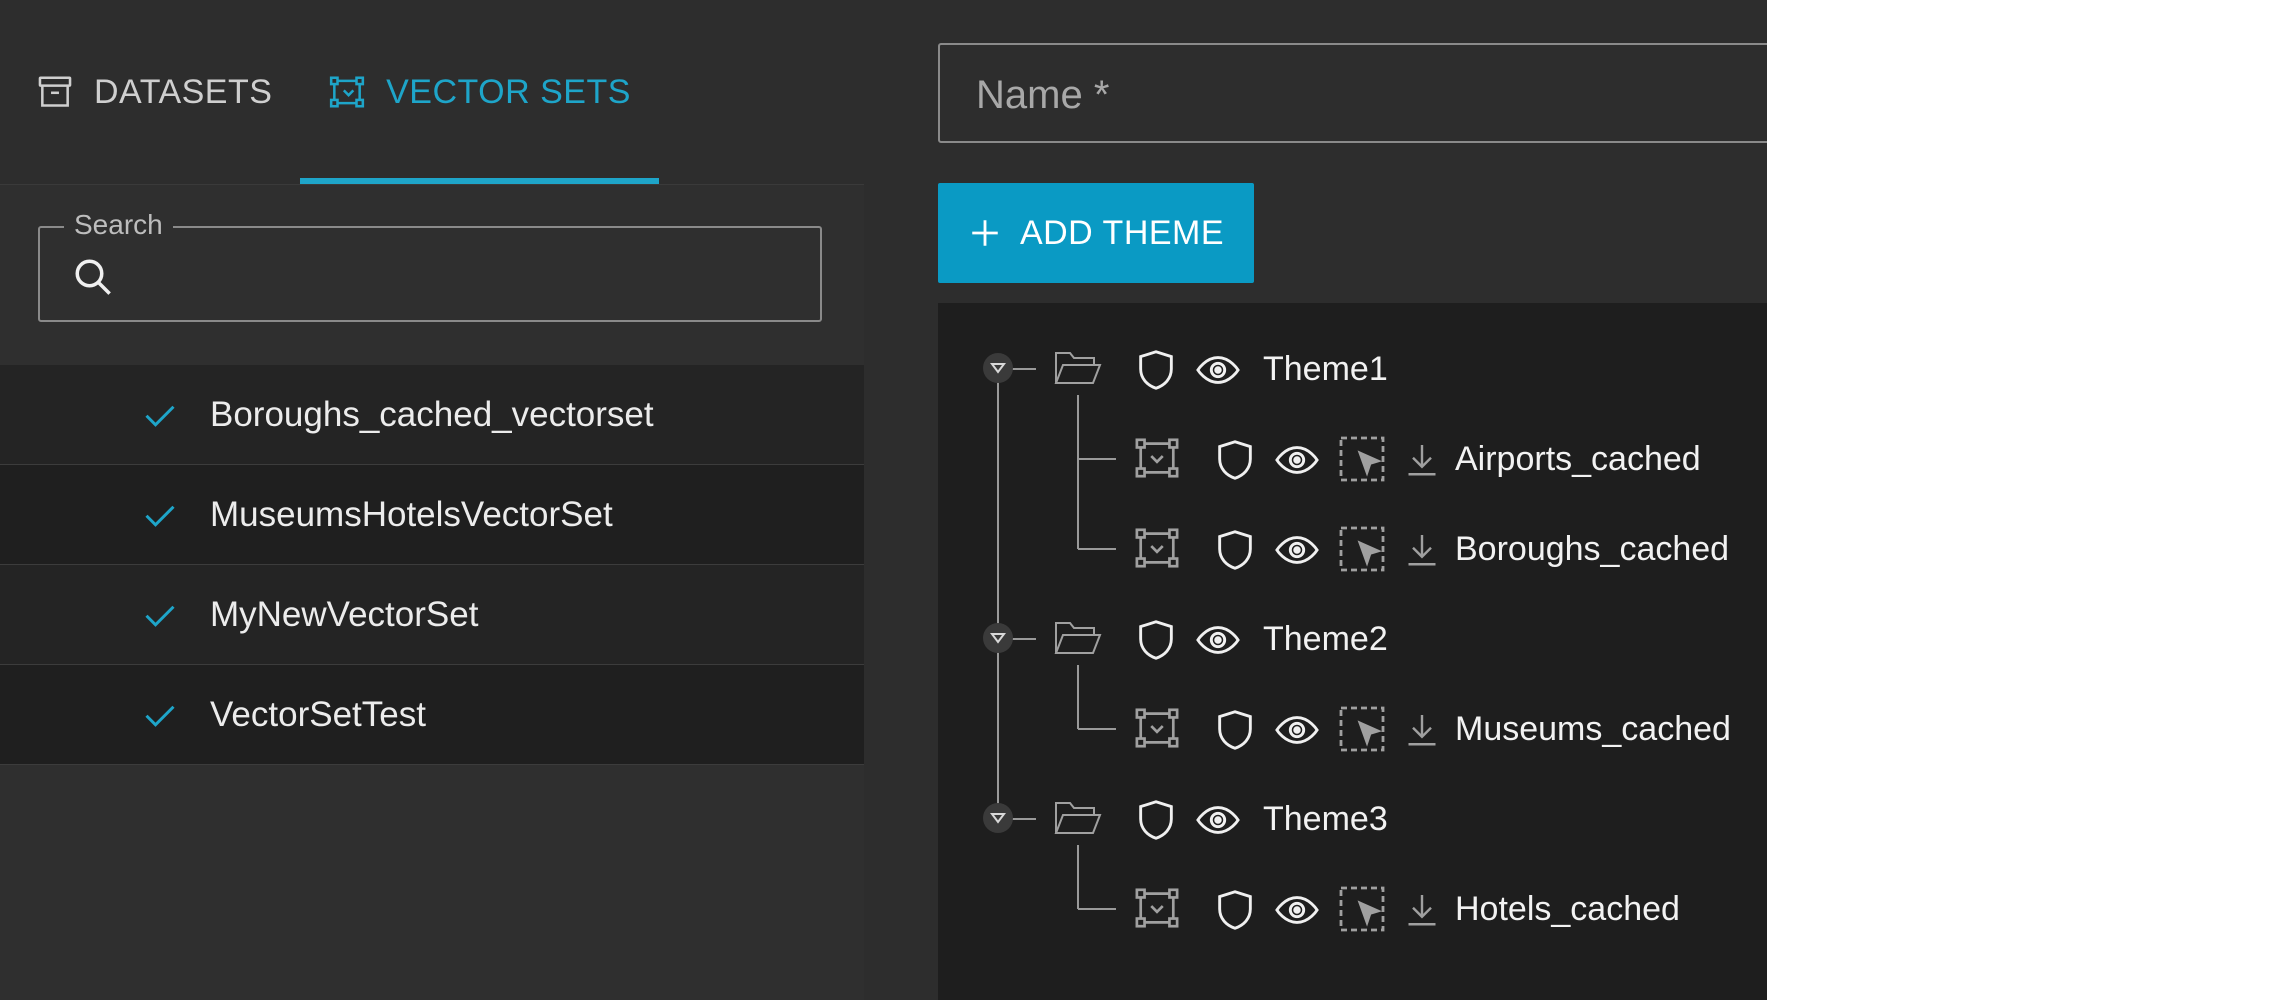 This screenshot has width=2294, height=1000. I want to click on add-theme-label: ADD THEME, so click(1122, 232).